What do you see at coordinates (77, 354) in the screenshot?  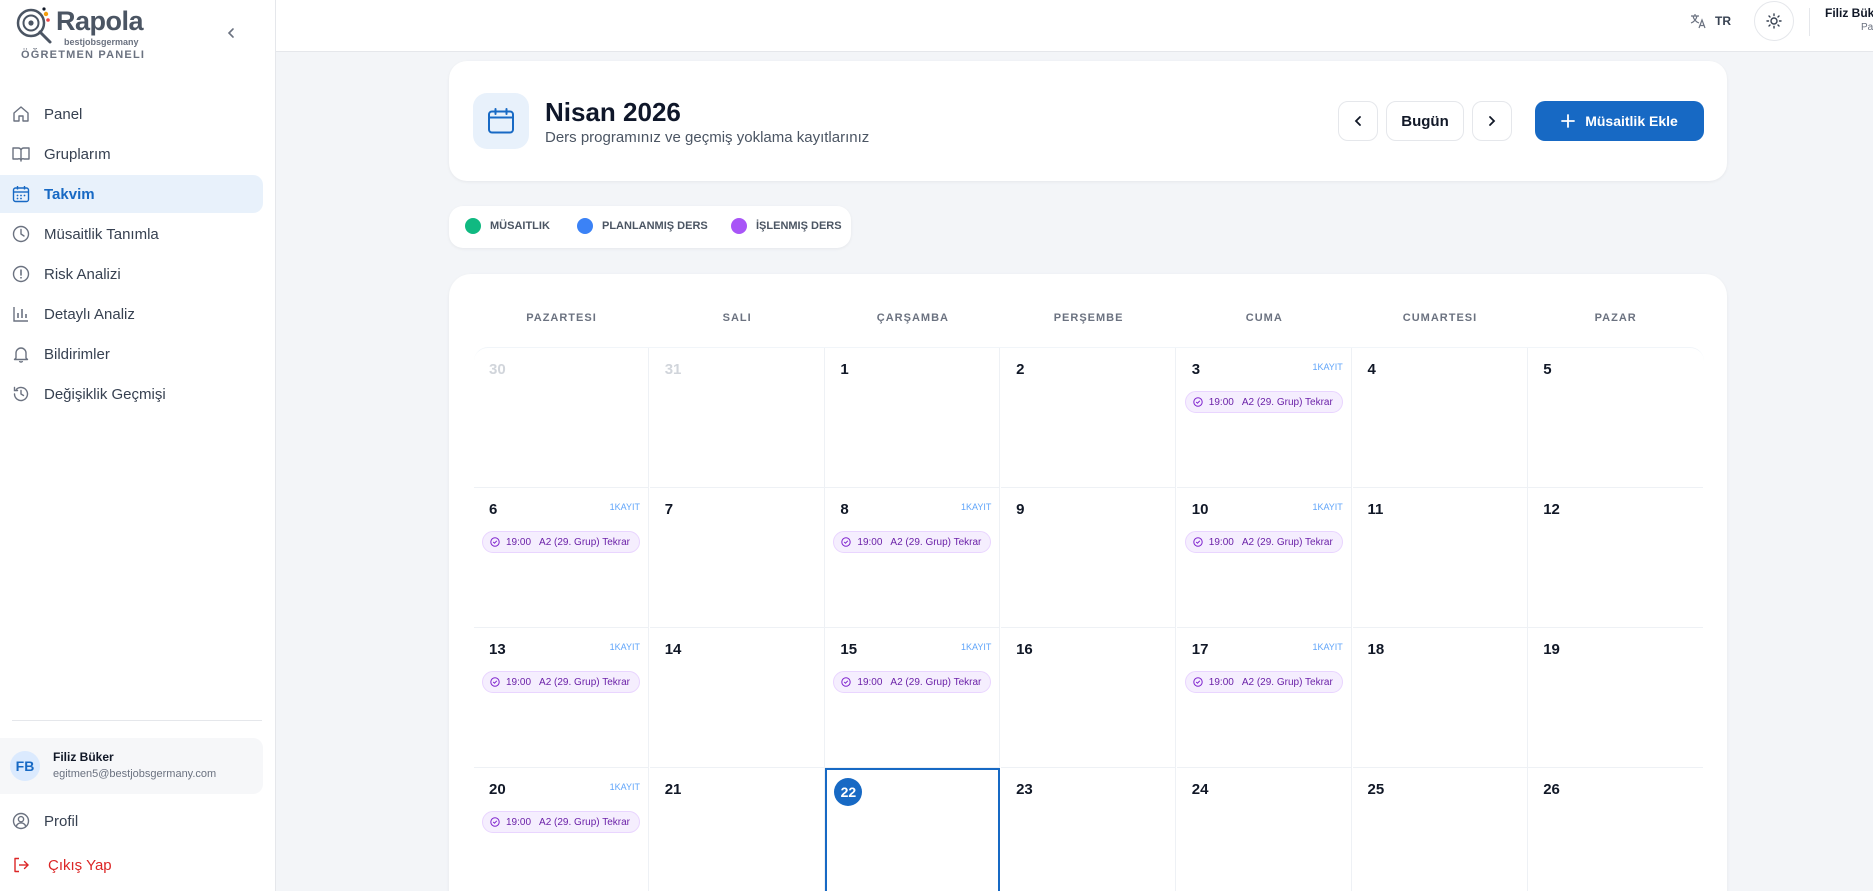 I see `sidebar-item-label: Bildirimler` at bounding box center [77, 354].